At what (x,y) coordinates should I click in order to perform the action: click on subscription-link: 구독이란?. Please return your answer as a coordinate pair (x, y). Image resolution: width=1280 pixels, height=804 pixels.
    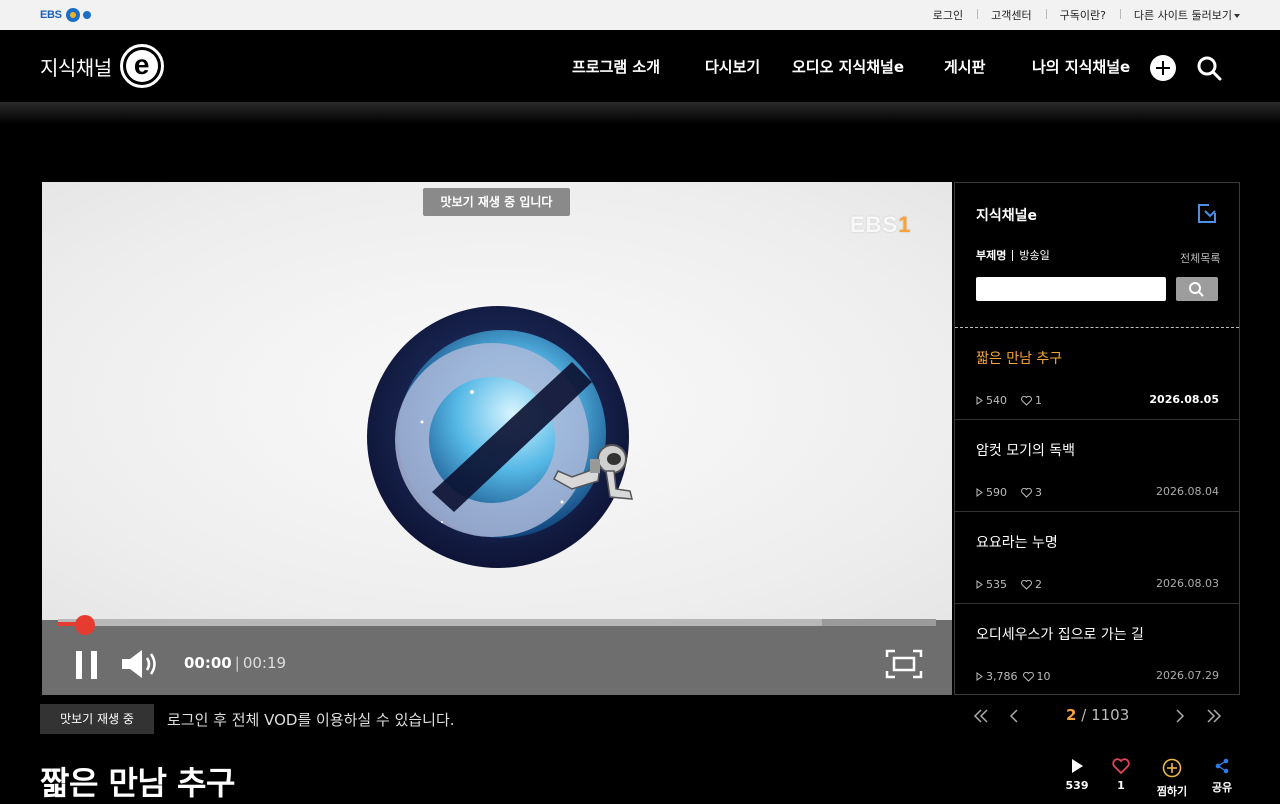
    Looking at the image, I should click on (1082, 15).